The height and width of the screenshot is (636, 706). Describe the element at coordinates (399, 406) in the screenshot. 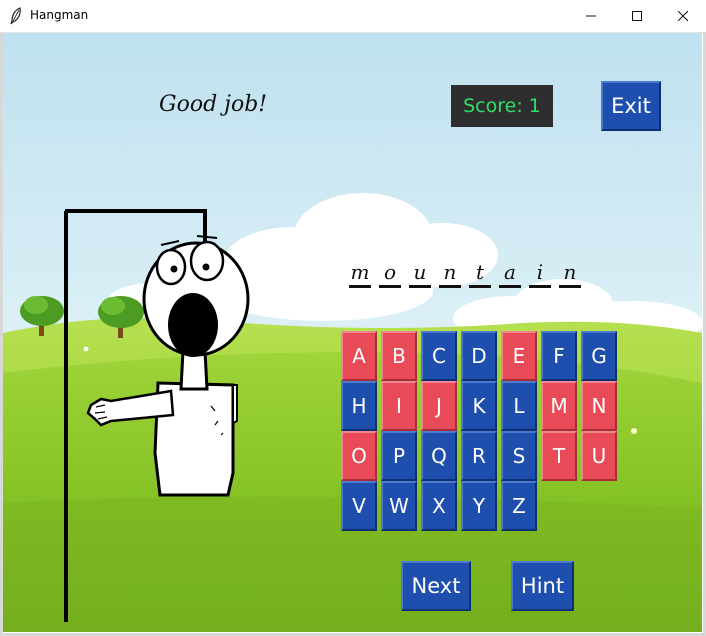

I see `letter-key-i: I` at that location.